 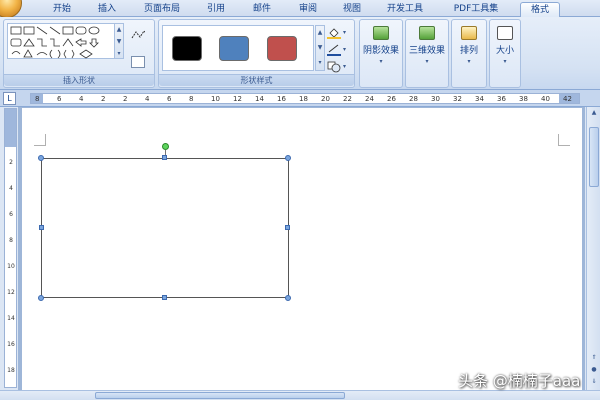 What do you see at coordinates (381, 55) in the screenshot?
I see `shadow-effects-button: 阴影效果 ▾` at bounding box center [381, 55].